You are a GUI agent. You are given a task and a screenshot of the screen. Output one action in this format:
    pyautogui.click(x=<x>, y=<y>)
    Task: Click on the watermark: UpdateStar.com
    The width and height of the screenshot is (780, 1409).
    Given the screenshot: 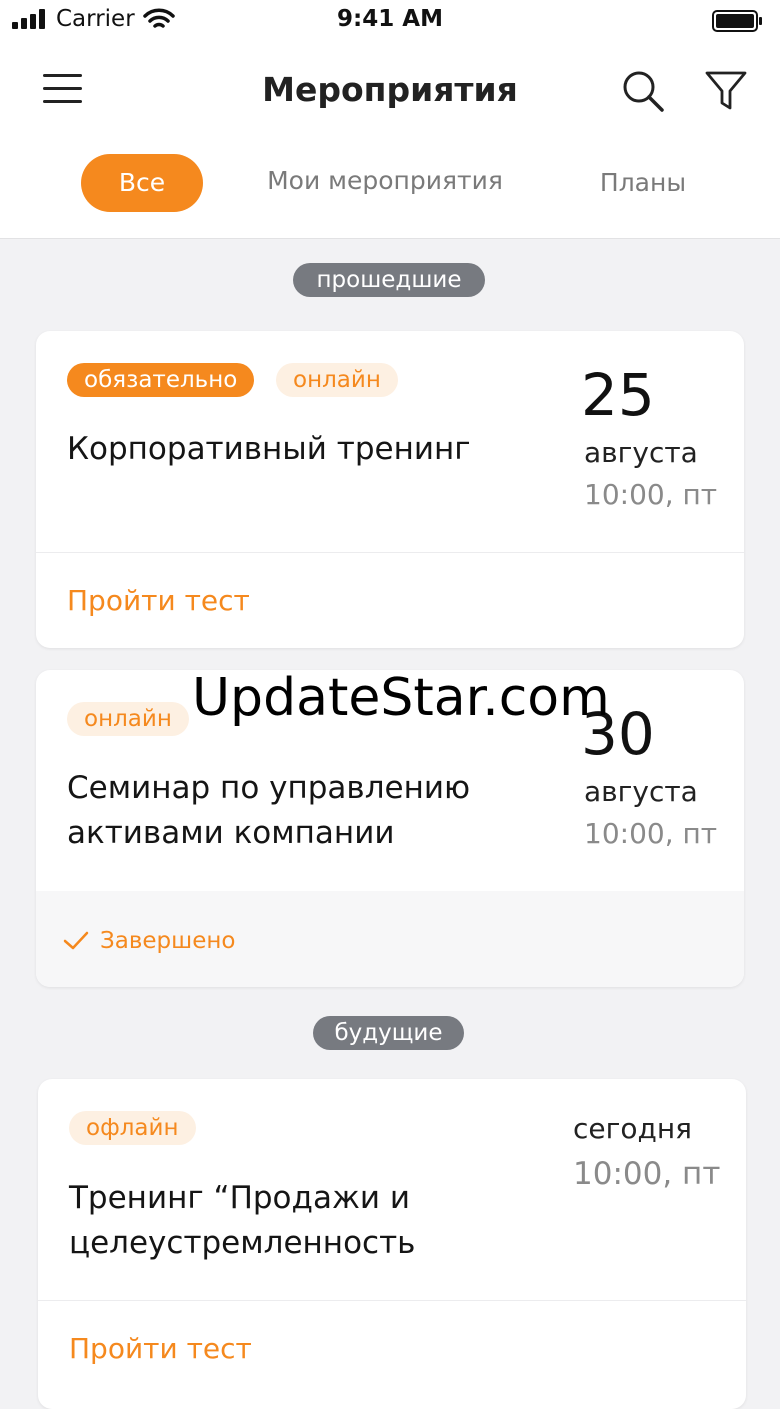 What is the action you would take?
    pyautogui.click(x=401, y=698)
    